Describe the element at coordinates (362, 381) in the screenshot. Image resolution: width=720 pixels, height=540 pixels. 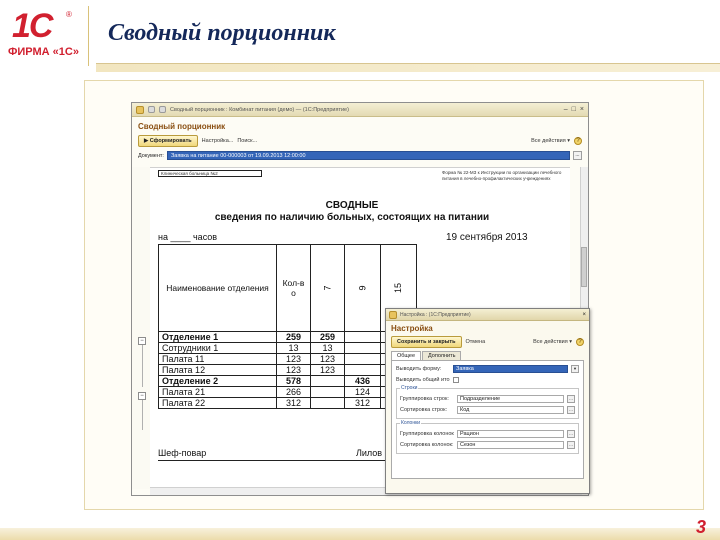
I see `row-col-9: 436` at that location.